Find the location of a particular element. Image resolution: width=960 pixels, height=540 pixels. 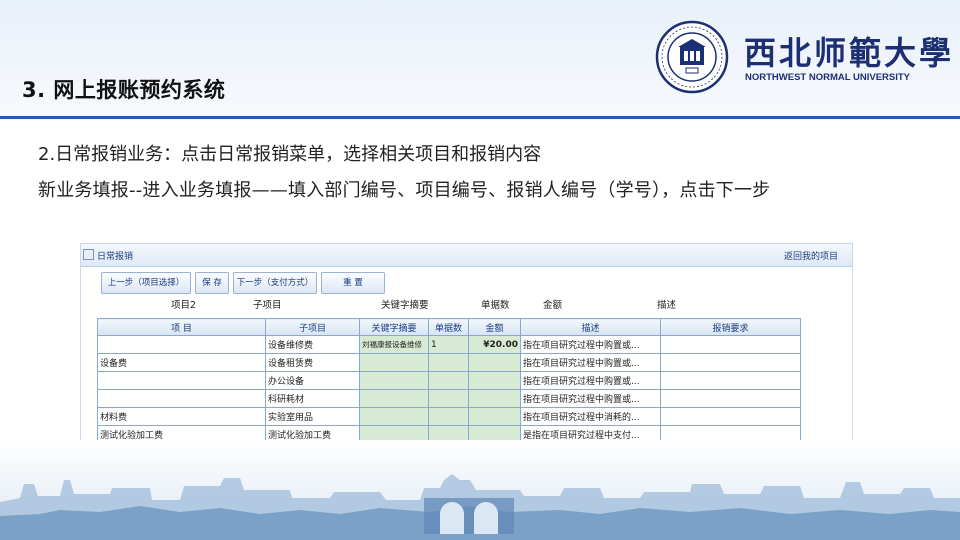

app-header: 日常报销 返回我的项目 is located at coordinates (466, 255).